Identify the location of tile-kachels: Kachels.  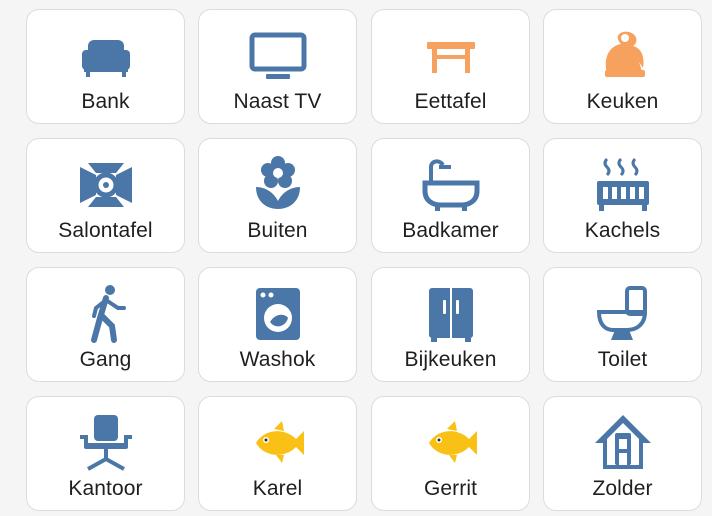
(622, 195).